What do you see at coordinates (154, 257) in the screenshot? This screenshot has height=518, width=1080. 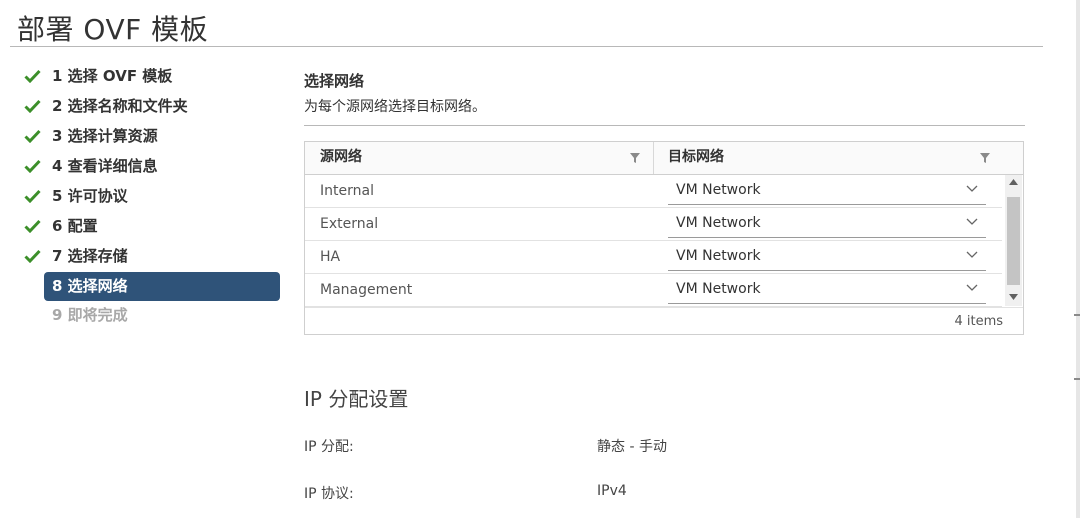 I see `step-7: 7 选择存储` at bounding box center [154, 257].